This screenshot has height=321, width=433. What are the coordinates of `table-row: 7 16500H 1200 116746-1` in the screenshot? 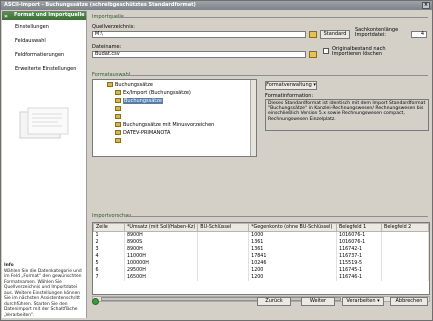 It's located at (261, 277).